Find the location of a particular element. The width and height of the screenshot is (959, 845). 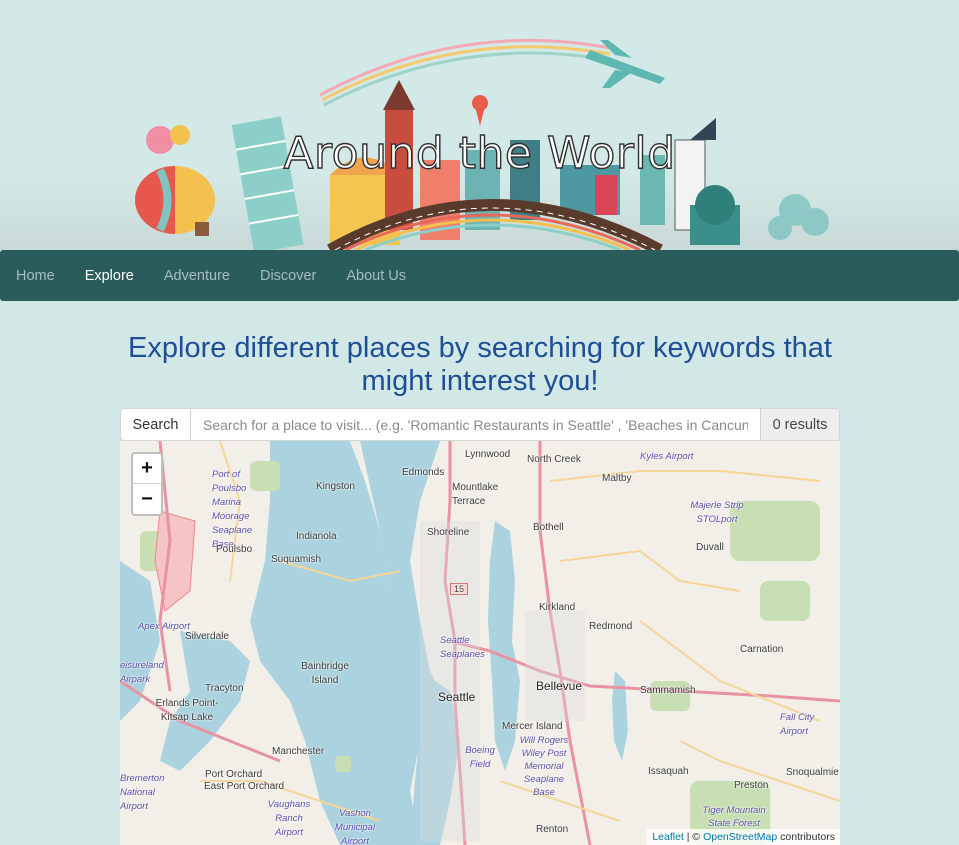

search-input is located at coordinates (475, 424).